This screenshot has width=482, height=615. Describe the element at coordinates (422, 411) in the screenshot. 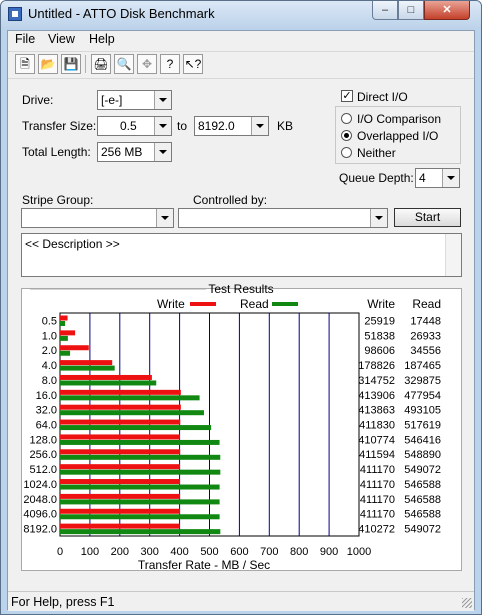

I see `read-value: 493105` at that location.